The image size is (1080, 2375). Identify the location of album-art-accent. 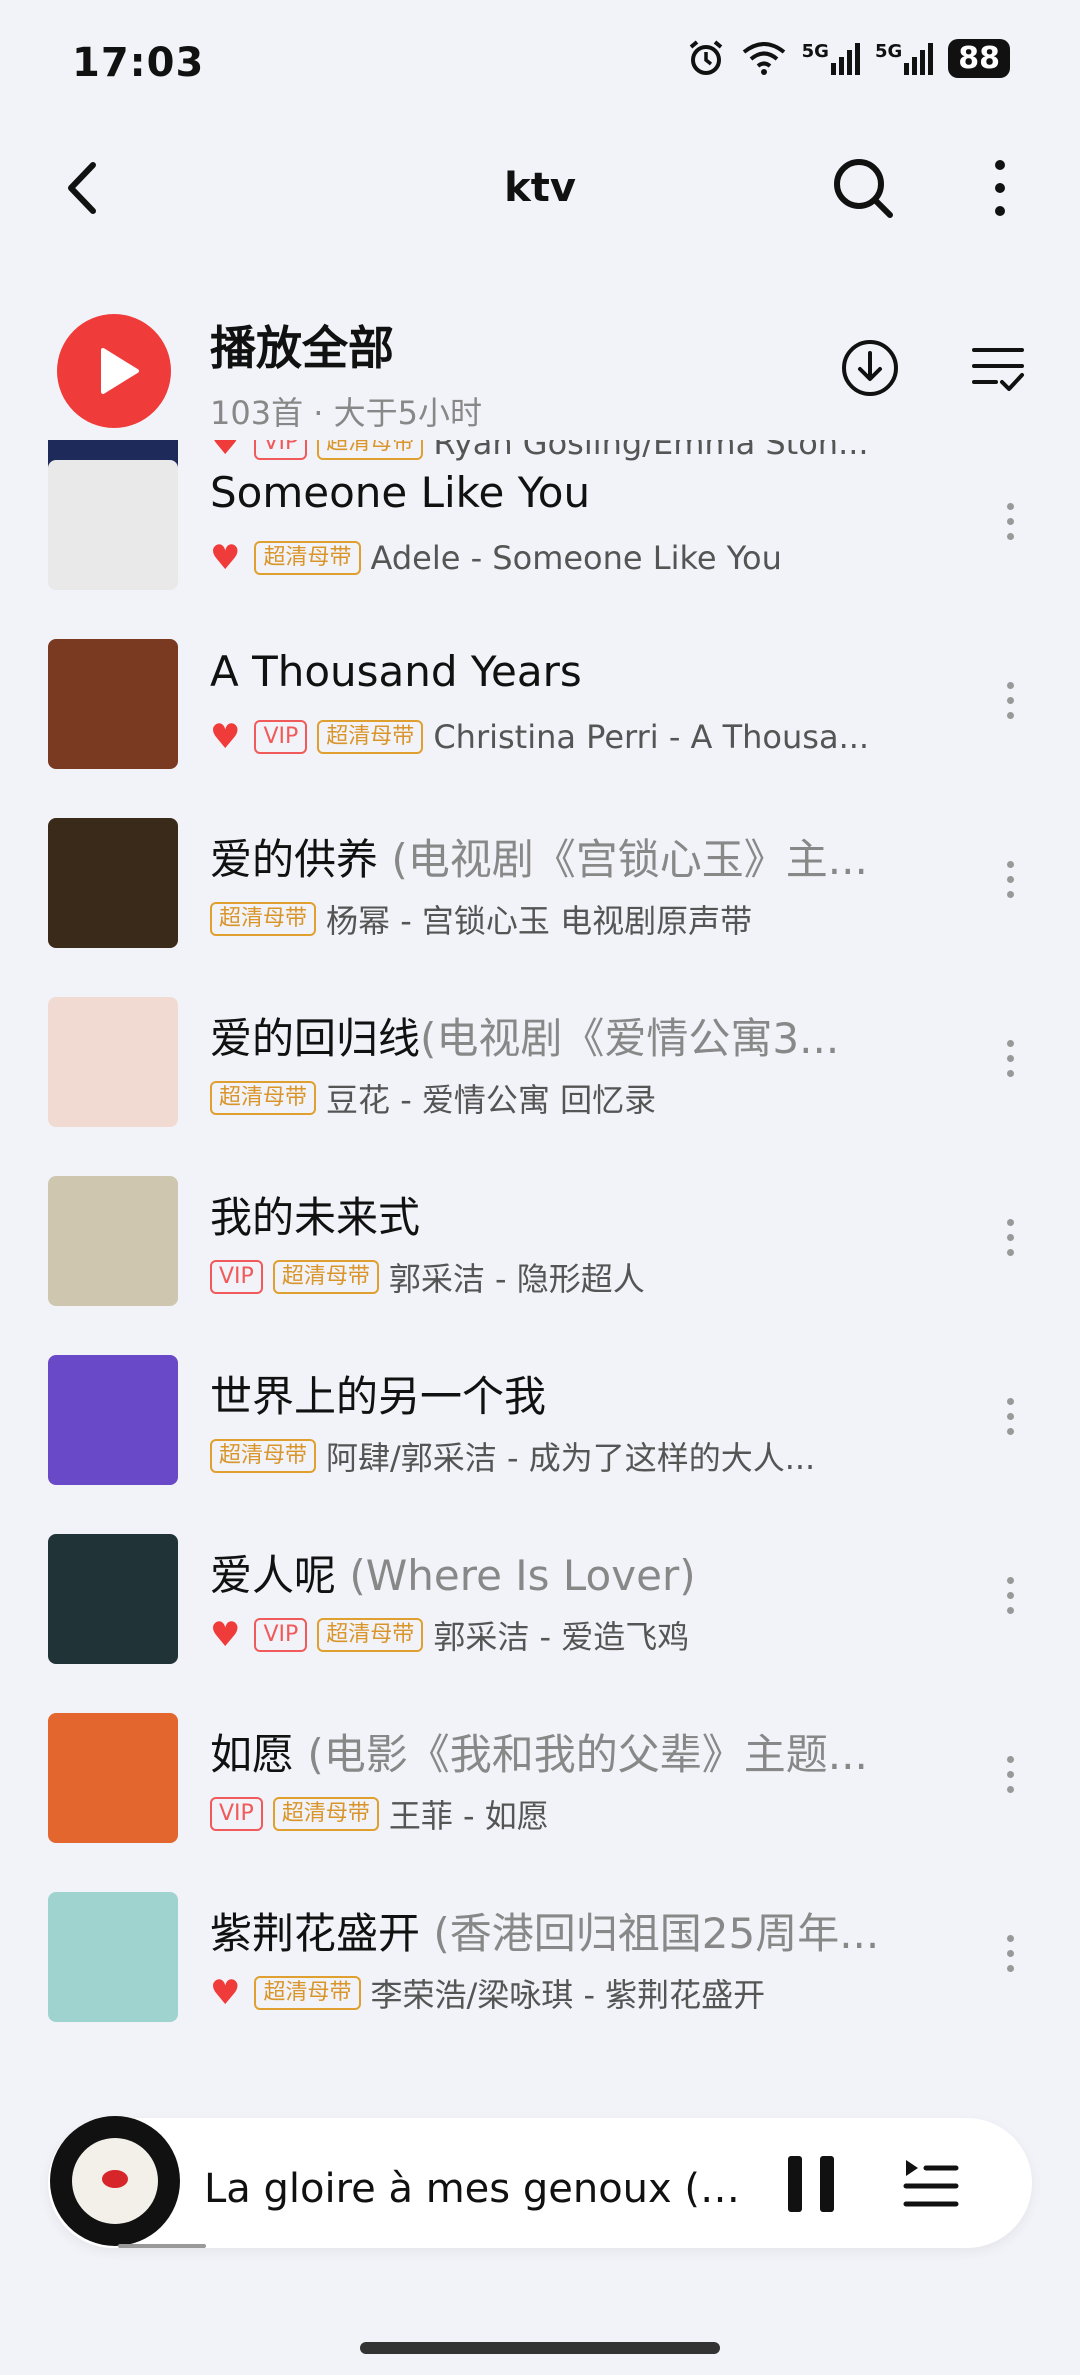
(115, 2179).